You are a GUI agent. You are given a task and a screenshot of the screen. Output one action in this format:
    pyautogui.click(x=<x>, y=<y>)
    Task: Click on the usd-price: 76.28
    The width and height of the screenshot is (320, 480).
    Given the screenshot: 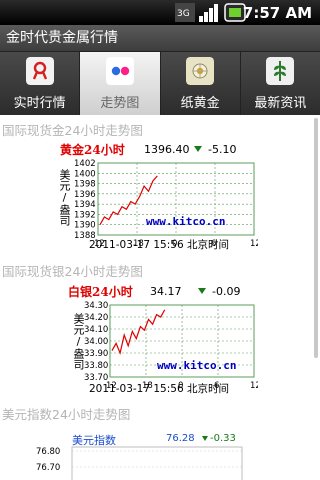 What is the action you would take?
    pyautogui.click(x=180, y=438)
    